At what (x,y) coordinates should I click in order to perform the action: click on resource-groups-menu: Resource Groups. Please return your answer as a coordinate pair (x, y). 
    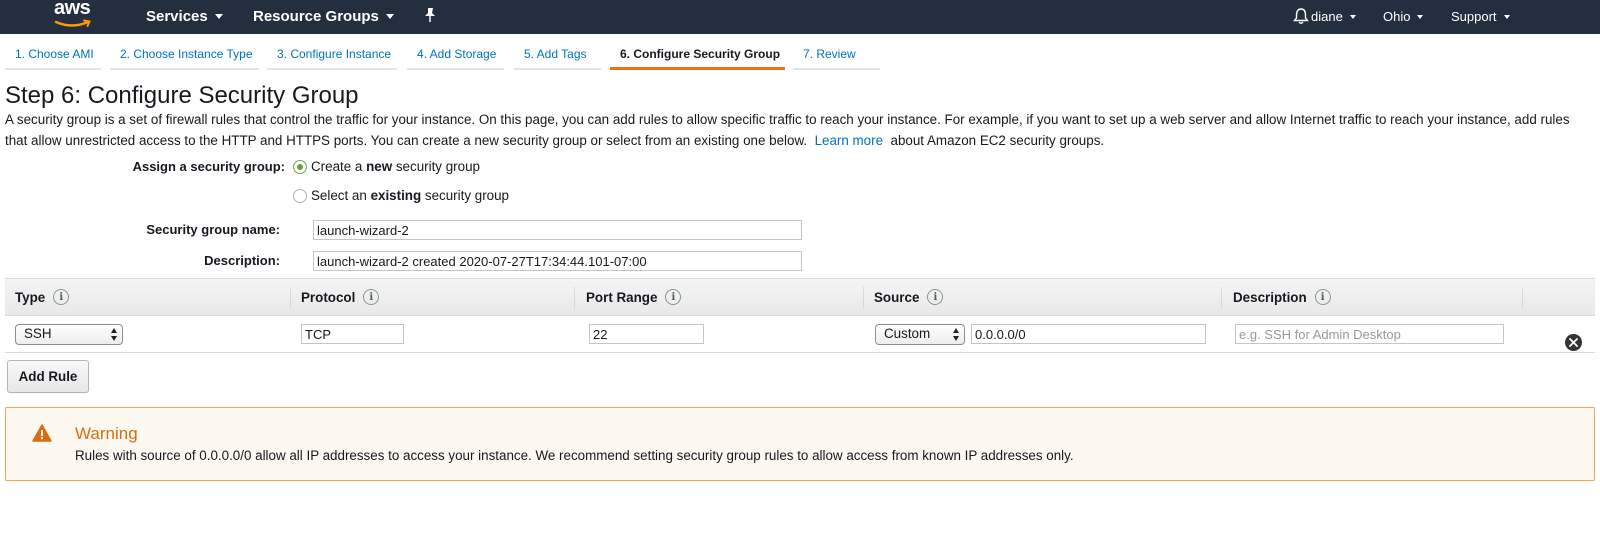
    Looking at the image, I should click on (323, 16).